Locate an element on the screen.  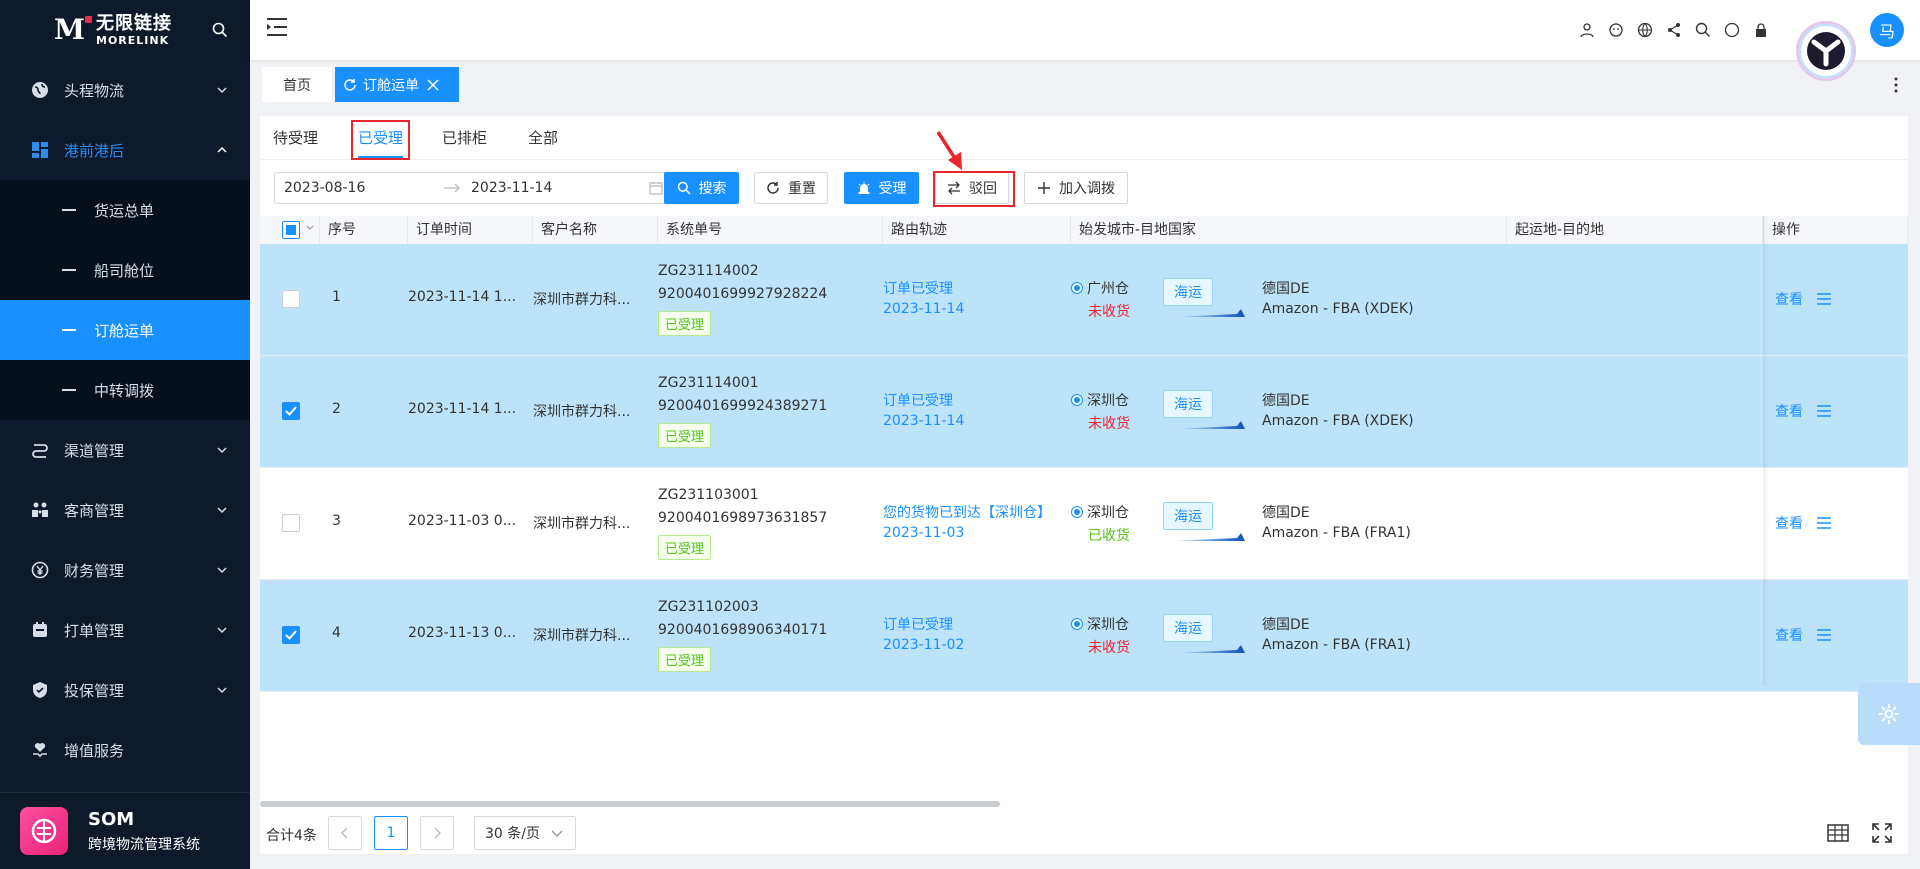
sidebar-subitem-booking-waybill: 订舱运单 is located at coordinates (125, 330).